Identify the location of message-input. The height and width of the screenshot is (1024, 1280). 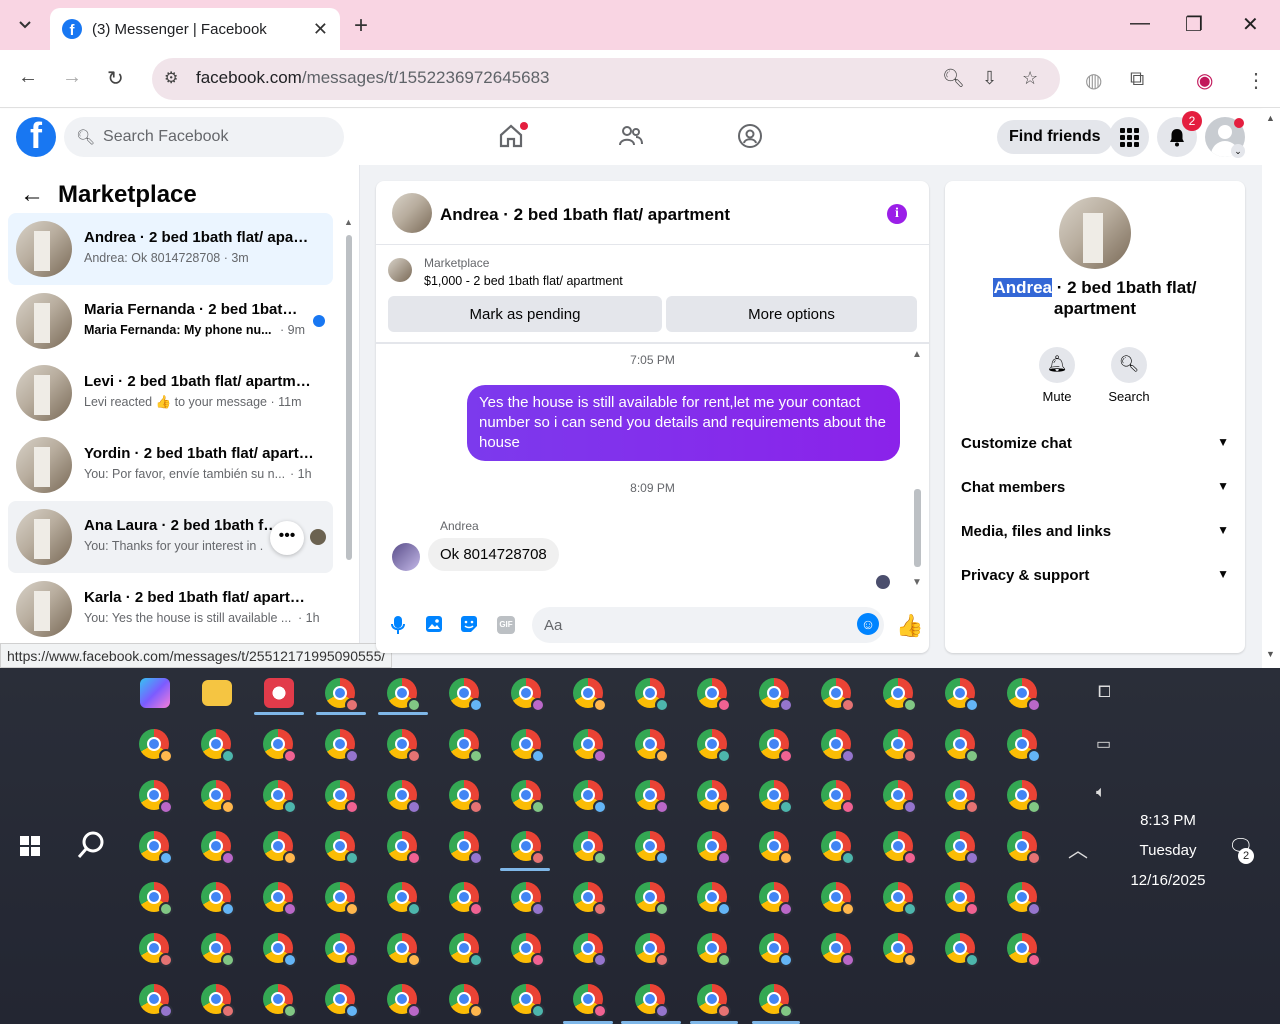
(708, 625).